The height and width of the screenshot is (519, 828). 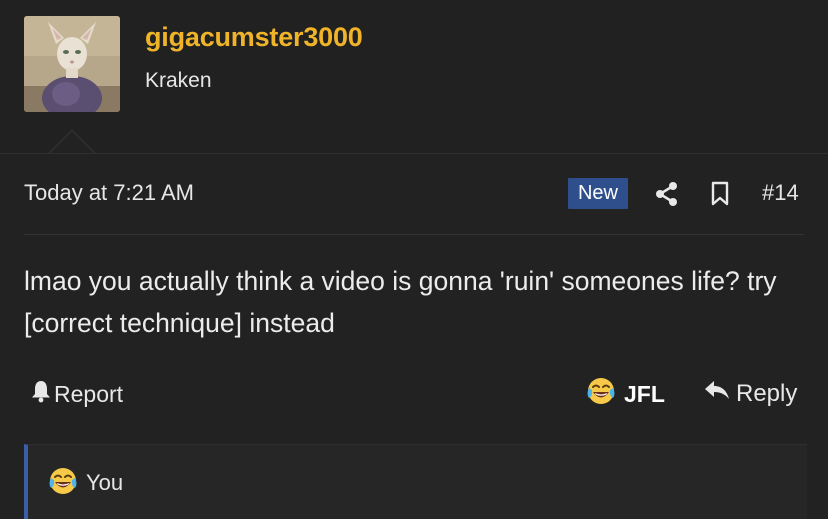 I want to click on message-arrow-inner, so click(x=72, y=142).